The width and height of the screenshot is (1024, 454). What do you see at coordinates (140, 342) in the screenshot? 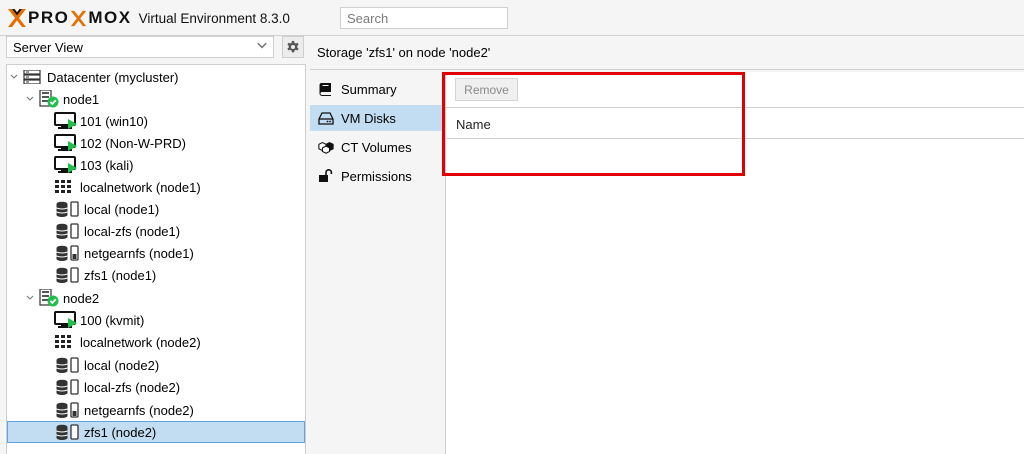
I see `tree-item-label: localnetwork (node2)` at bounding box center [140, 342].